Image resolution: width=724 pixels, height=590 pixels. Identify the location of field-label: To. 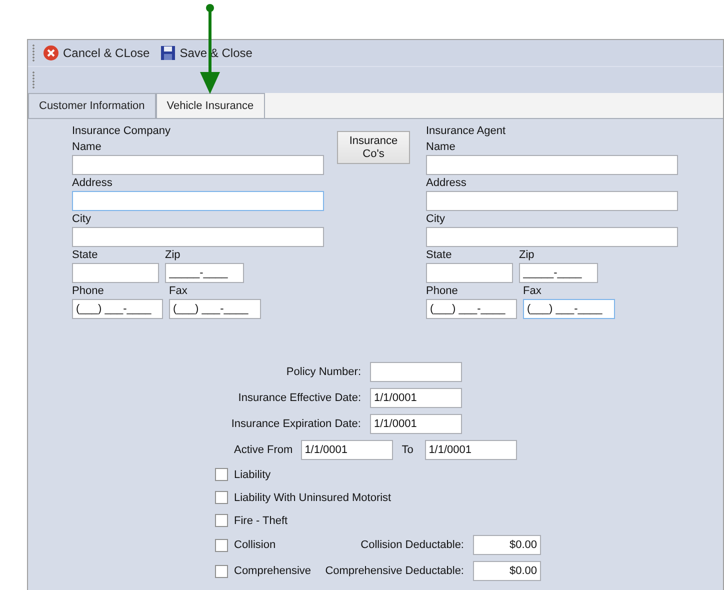
(408, 450).